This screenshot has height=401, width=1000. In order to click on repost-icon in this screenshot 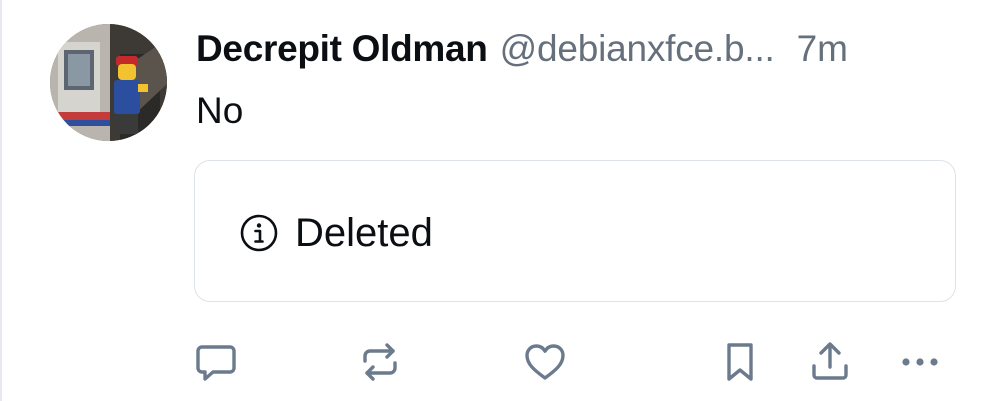, I will do `click(380, 362)`.